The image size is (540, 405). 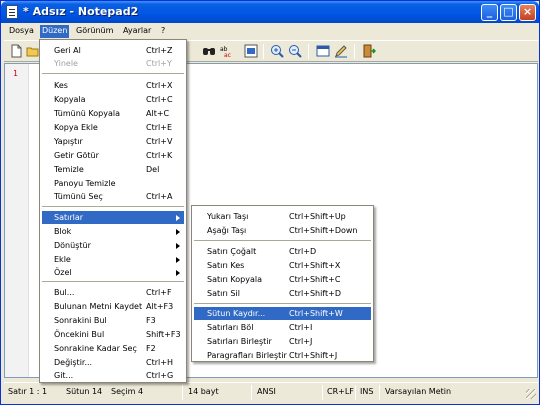 What do you see at coordinates (113, 113) in the screenshot?
I see `menu-item-copy-all: Tümünü Kopyala Alt+C` at bounding box center [113, 113].